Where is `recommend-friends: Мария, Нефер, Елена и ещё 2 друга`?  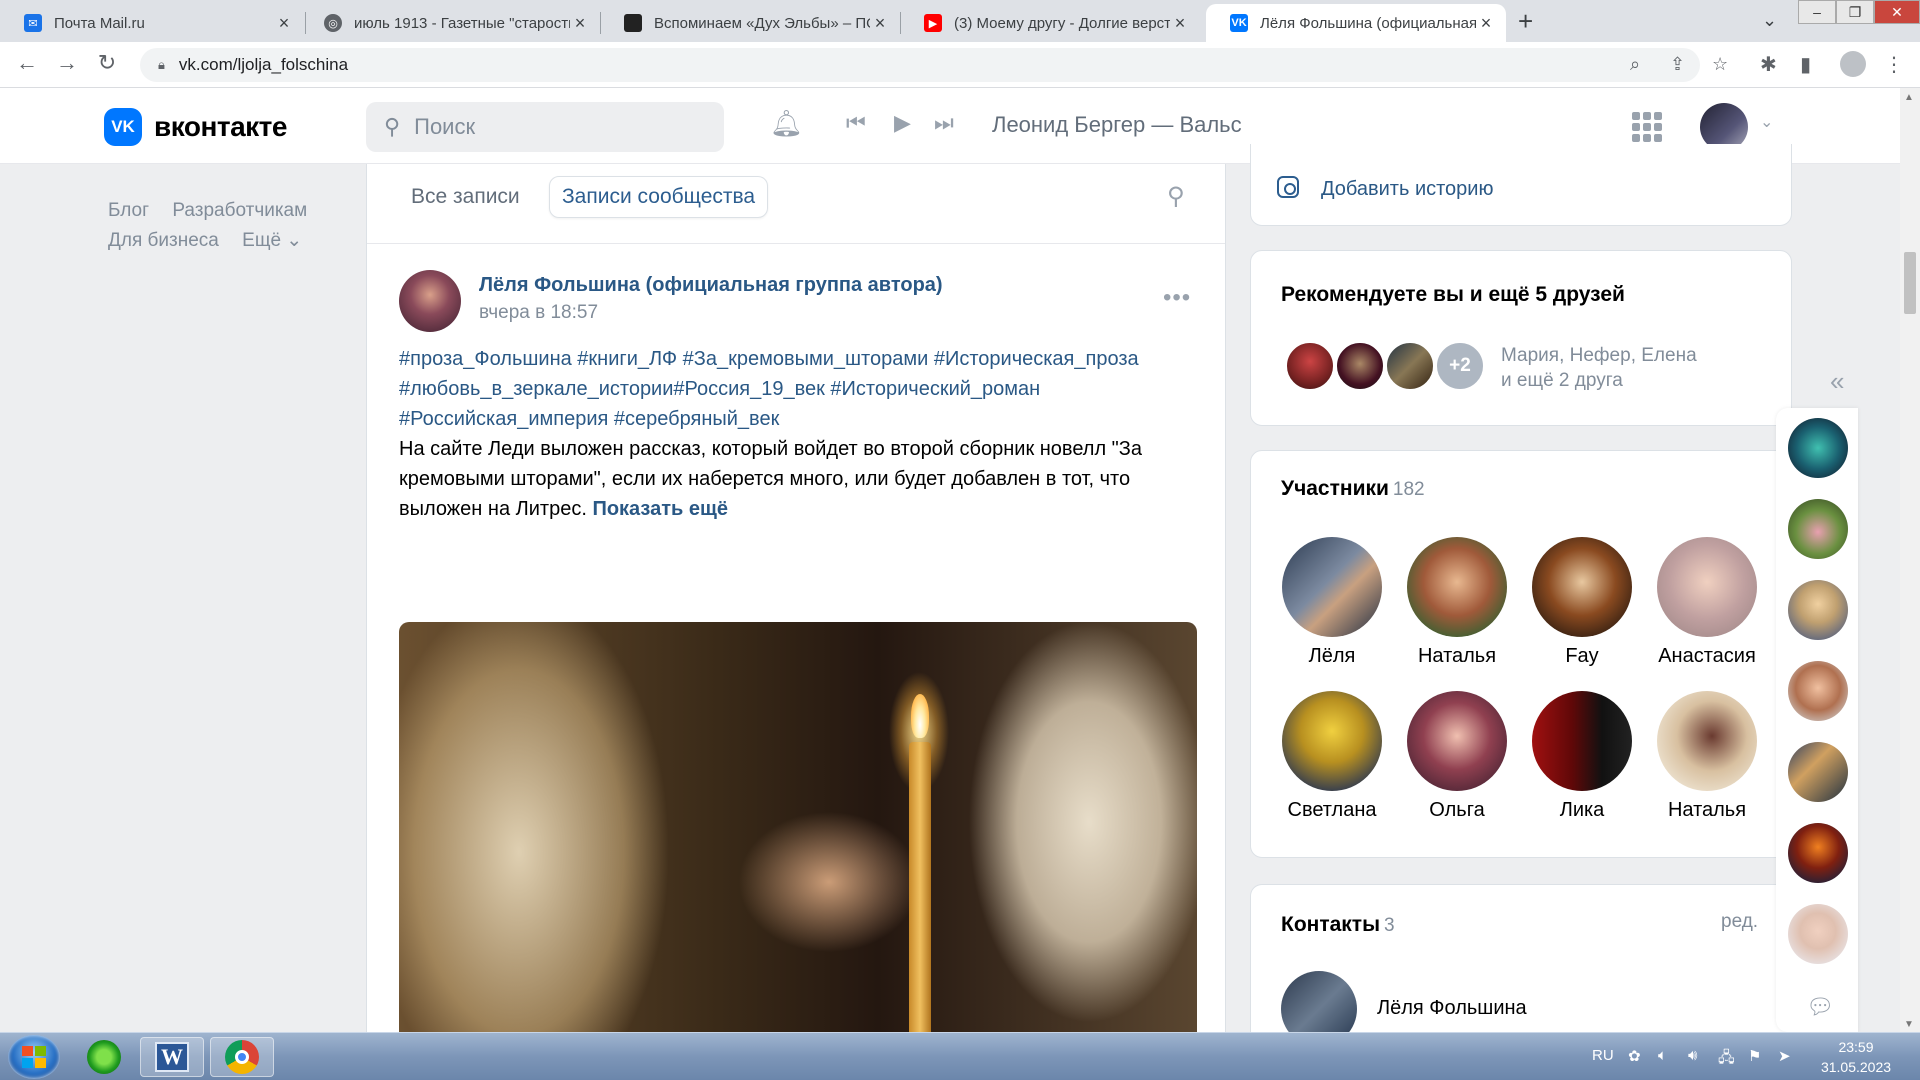 recommend-friends: Мария, Нефер, Елена и ещё 2 друга is located at coordinates (1599, 368).